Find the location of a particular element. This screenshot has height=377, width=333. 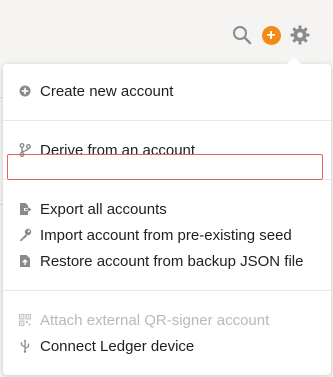

menu-item-label: Create new account is located at coordinates (107, 91).